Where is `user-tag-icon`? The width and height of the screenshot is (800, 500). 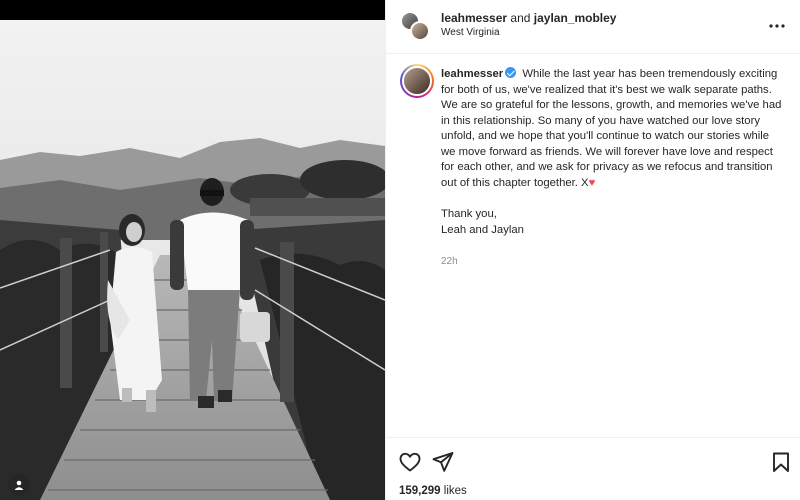 user-tag-icon is located at coordinates (19, 485).